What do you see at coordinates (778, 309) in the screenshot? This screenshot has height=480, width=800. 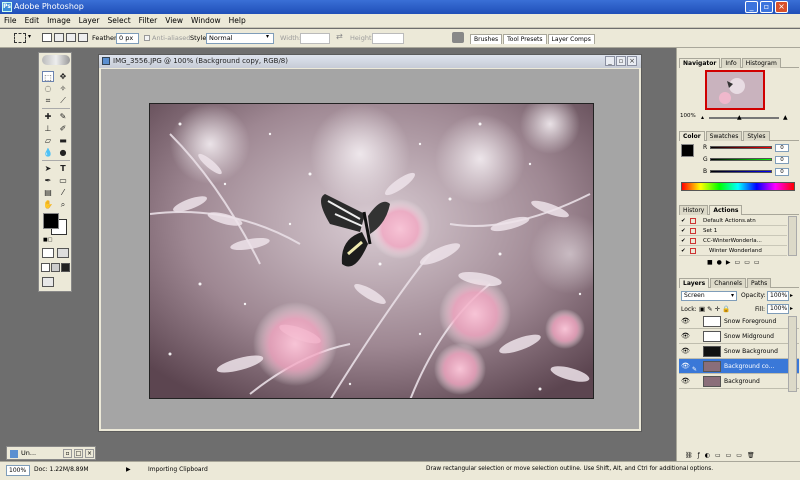 I see `fill-input: 100%` at bounding box center [778, 309].